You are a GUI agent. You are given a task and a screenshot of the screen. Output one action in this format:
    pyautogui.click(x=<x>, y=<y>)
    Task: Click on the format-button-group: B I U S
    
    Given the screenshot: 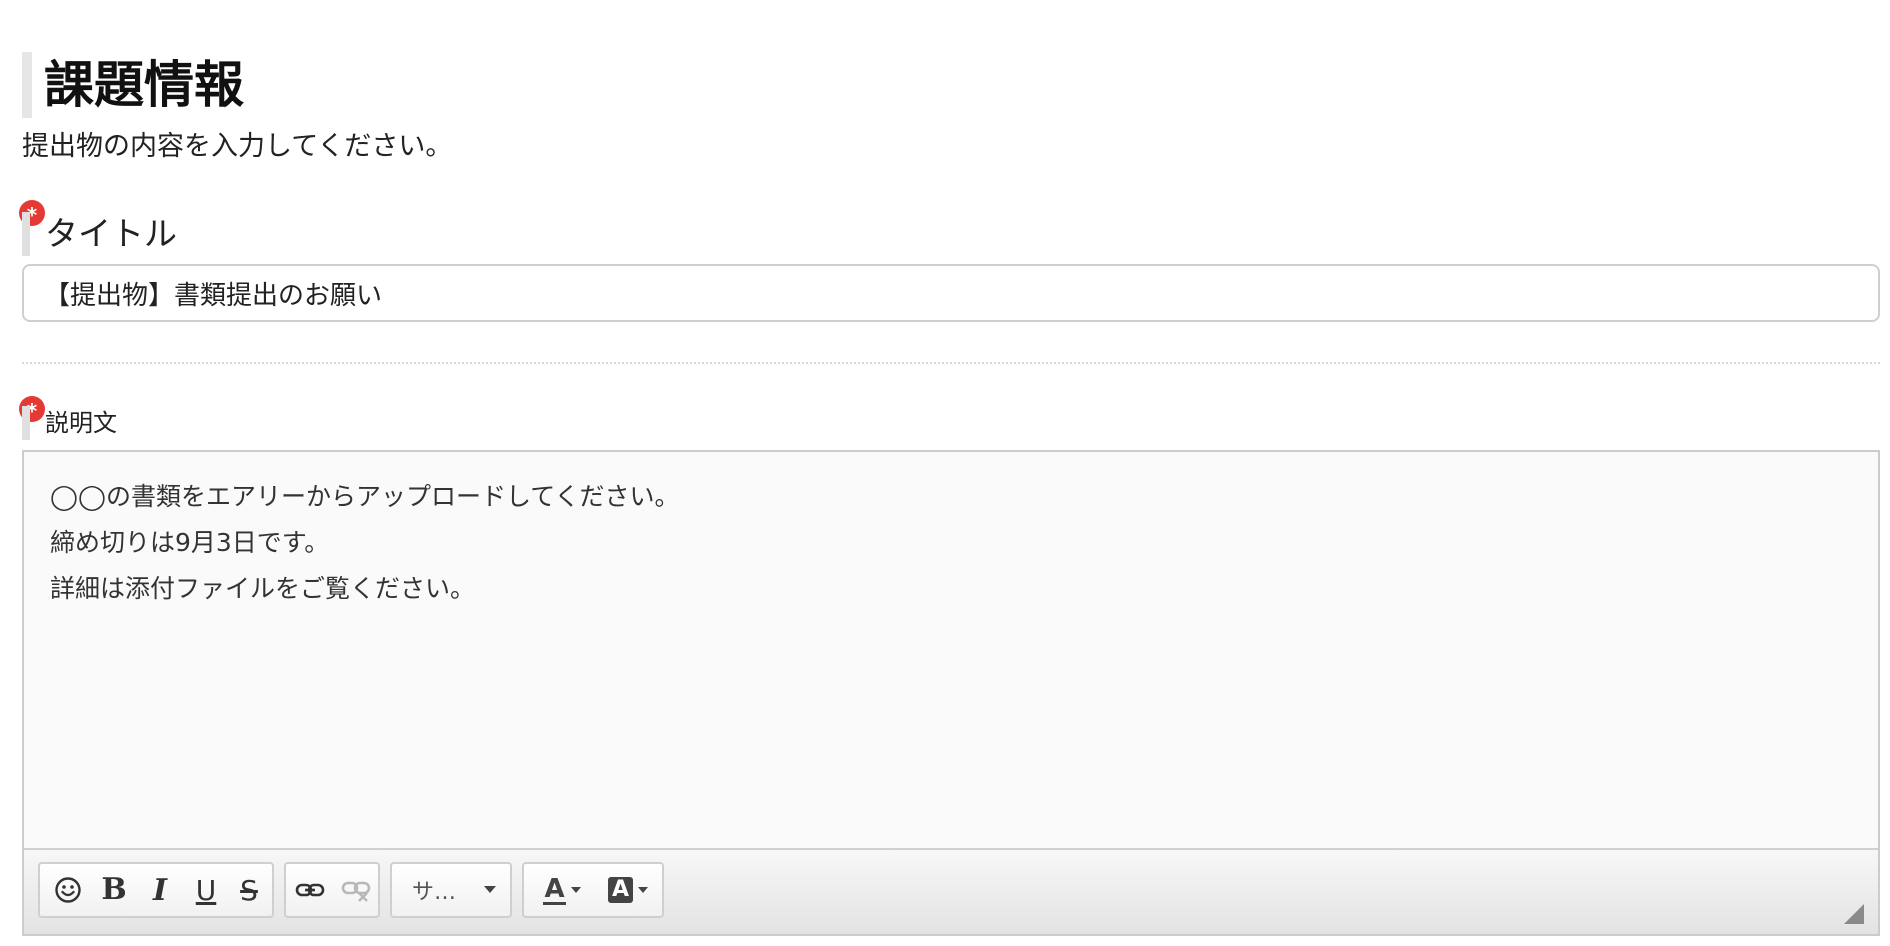 What is the action you would take?
    pyautogui.click(x=156, y=890)
    